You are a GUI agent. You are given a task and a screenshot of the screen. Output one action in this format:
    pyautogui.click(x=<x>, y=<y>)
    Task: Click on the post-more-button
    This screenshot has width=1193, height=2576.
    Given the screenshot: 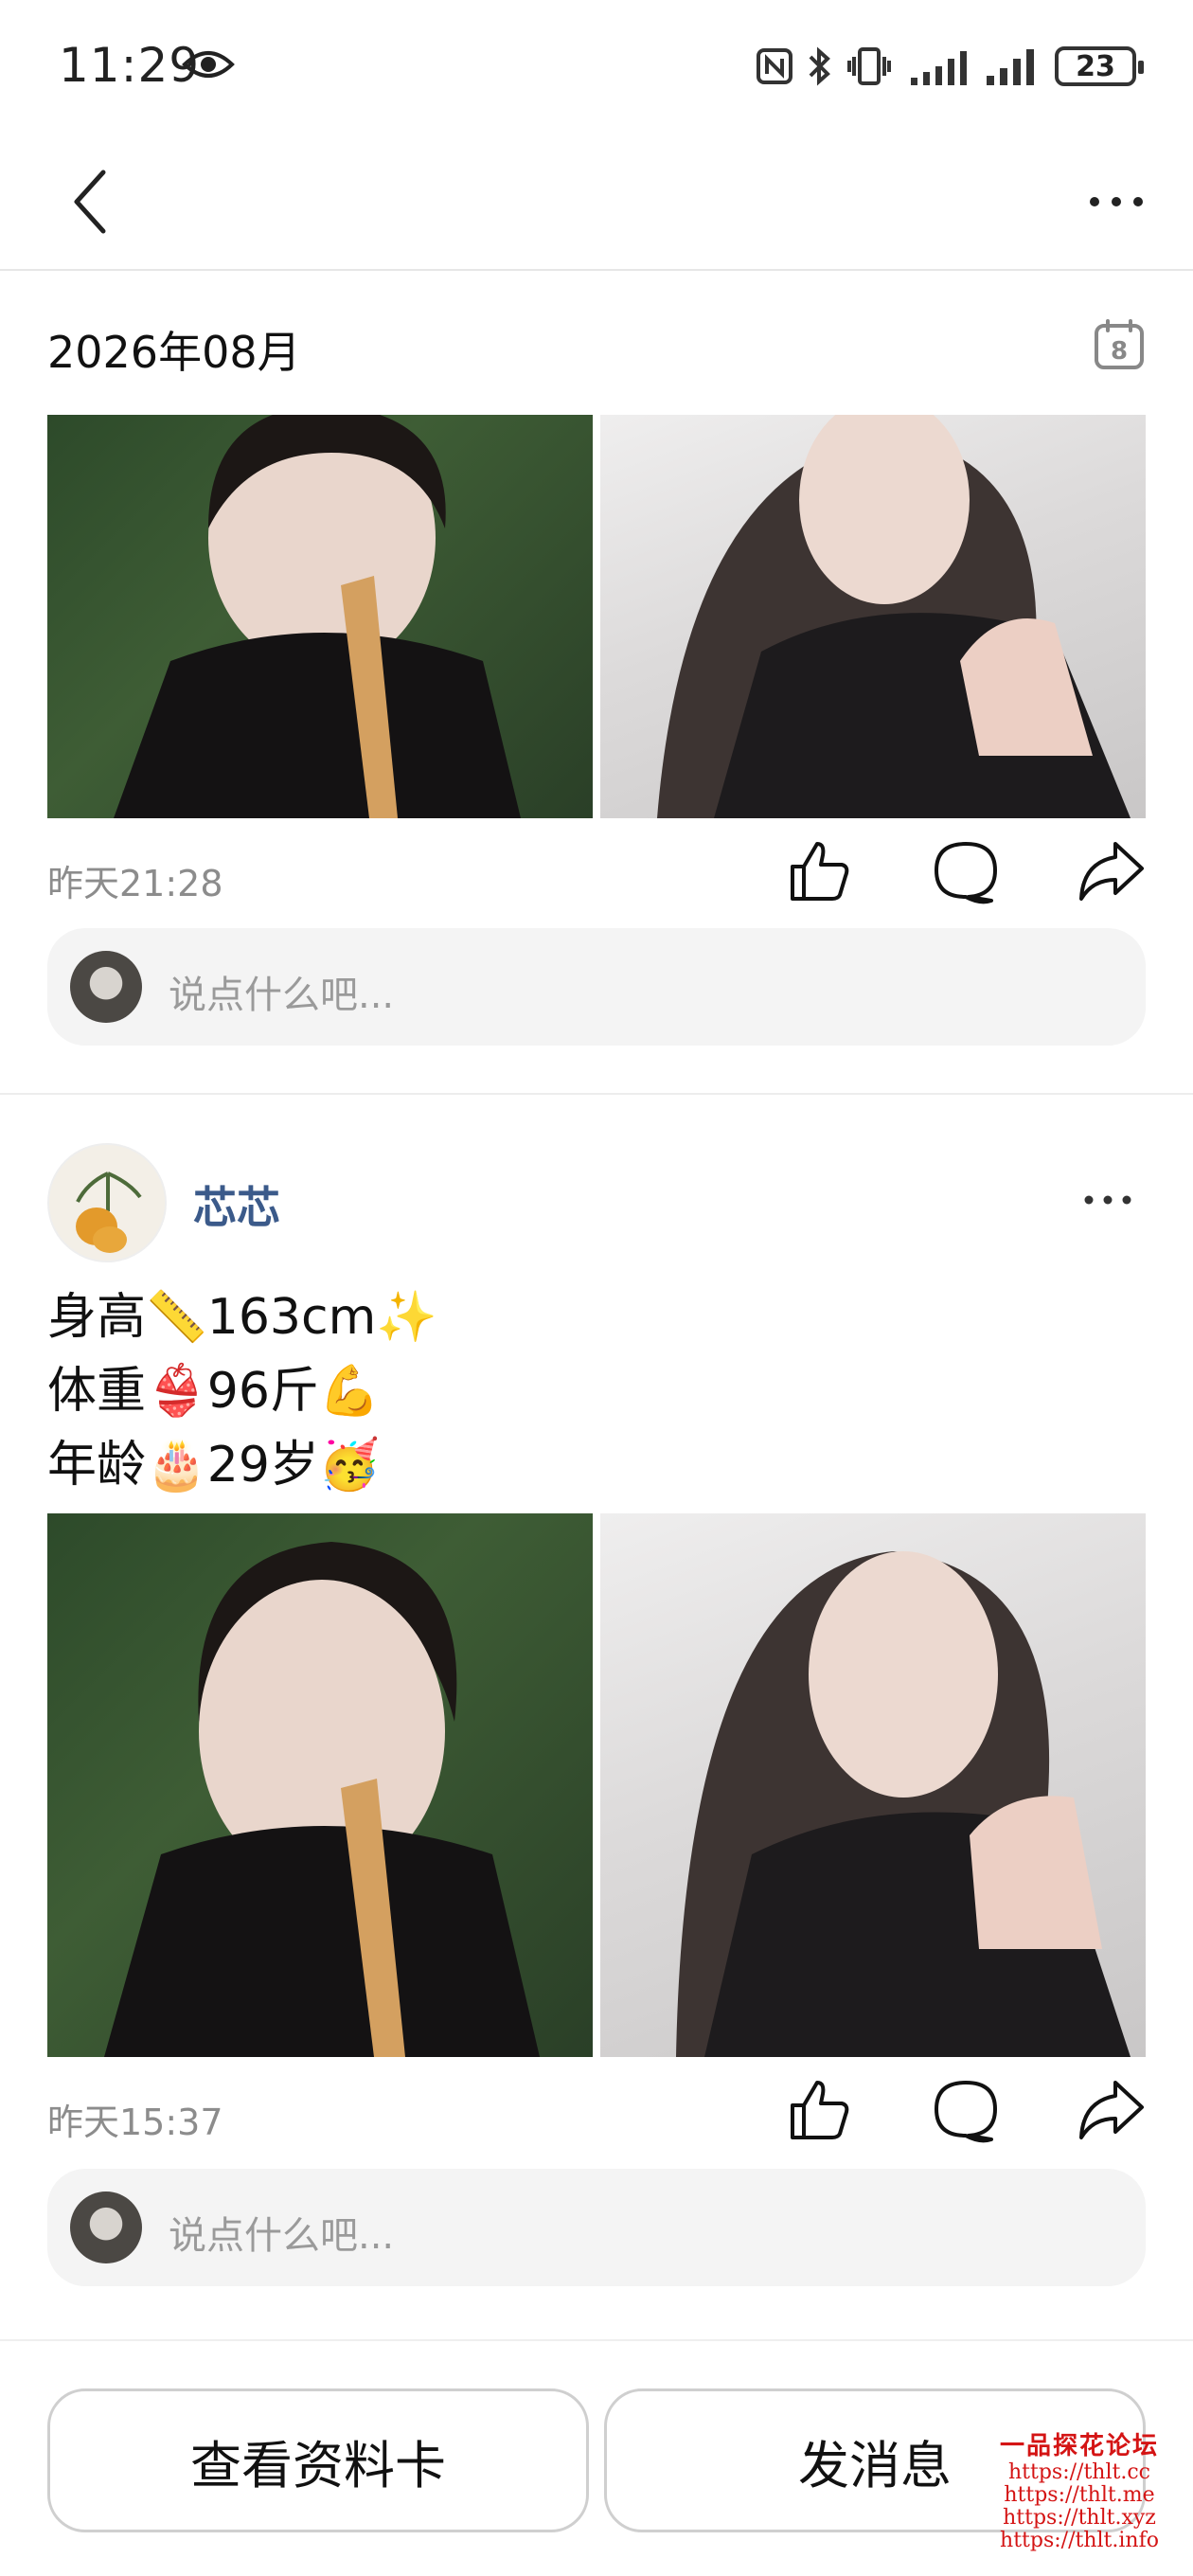 What is the action you would take?
    pyautogui.click(x=1108, y=1200)
    